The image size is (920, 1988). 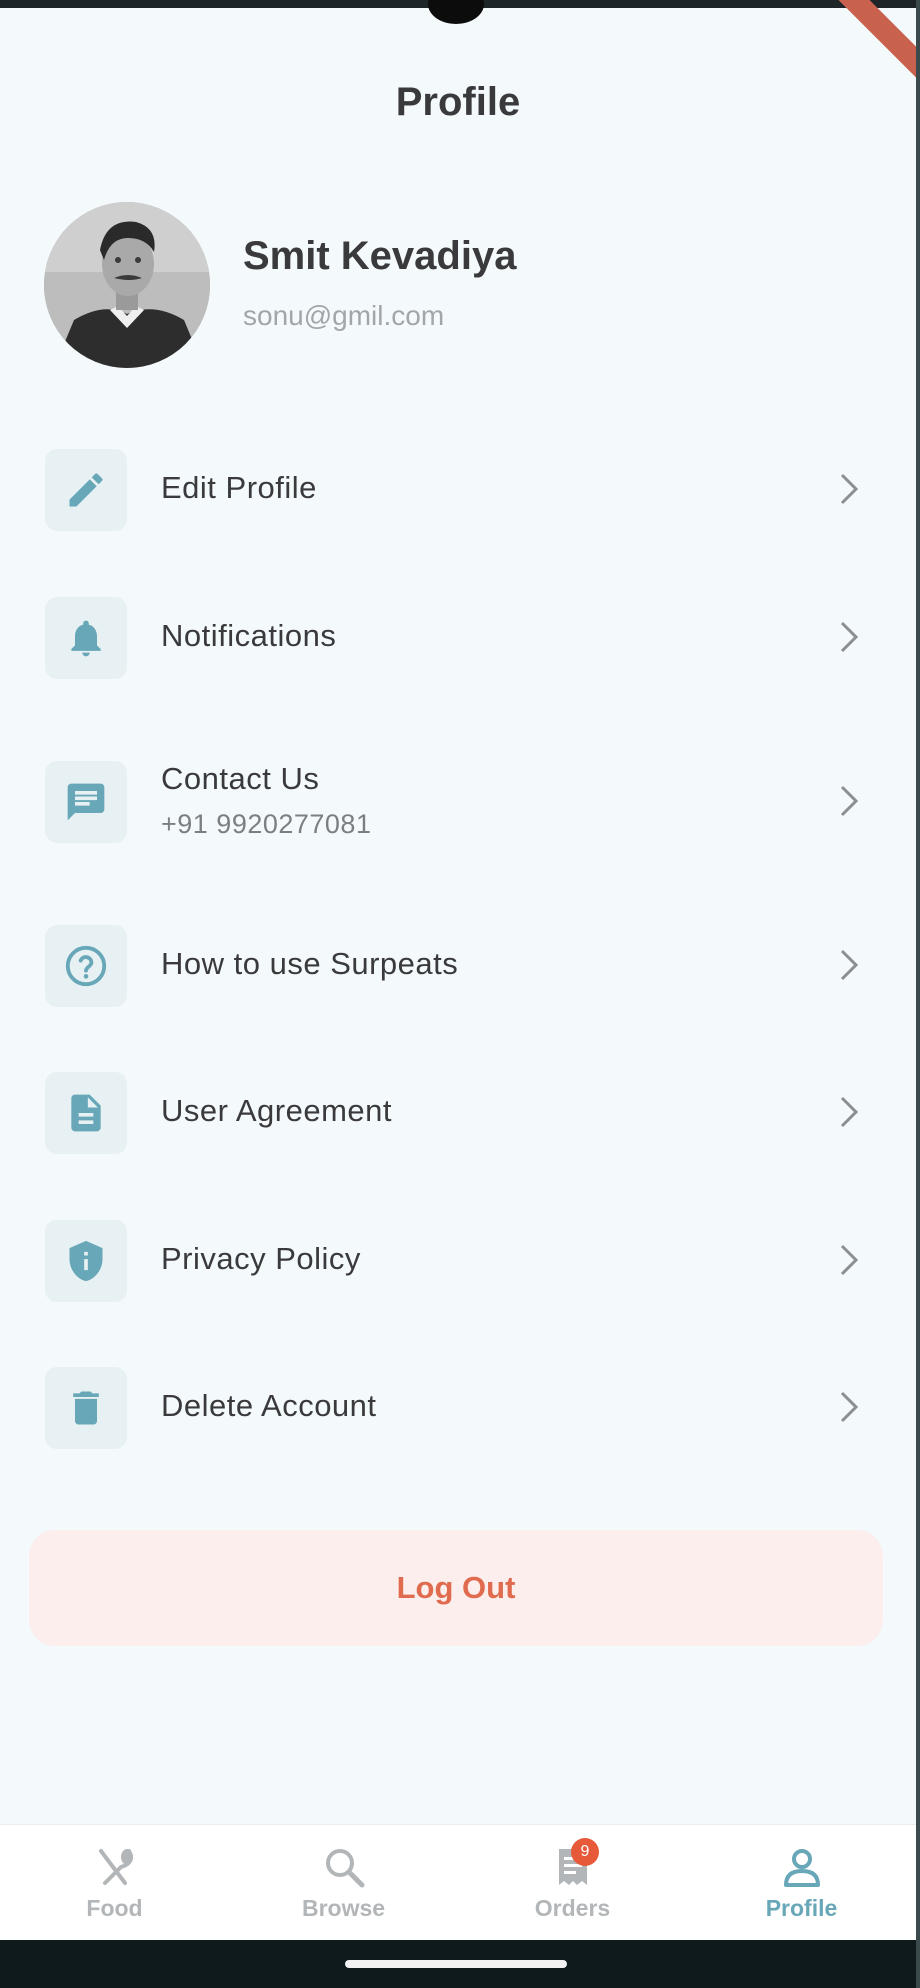 I want to click on menu-label: Delete Account, so click(x=269, y=1405).